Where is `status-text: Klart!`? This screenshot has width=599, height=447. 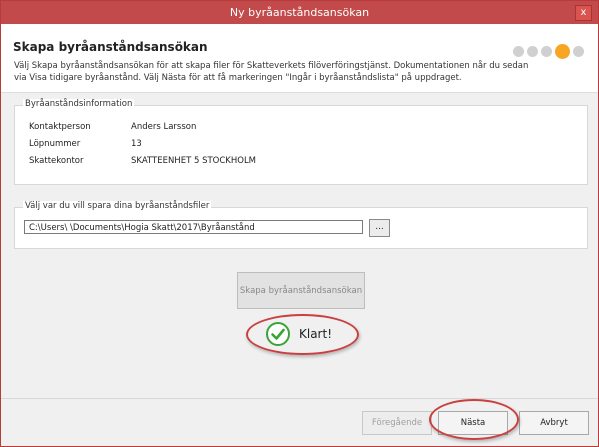 status-text: Klart! is located at coordinates (316, 334).